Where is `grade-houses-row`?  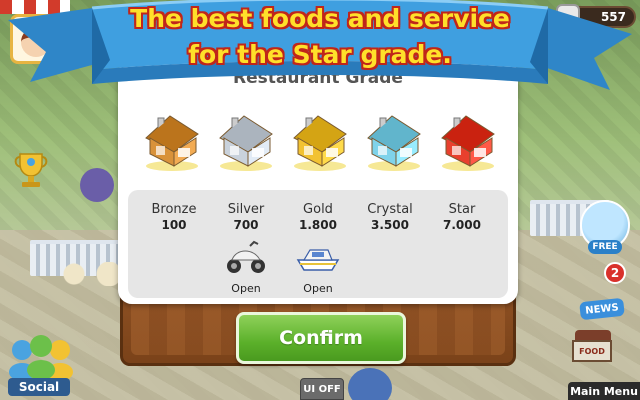
grade-houses-row is located at coordinates (320, 148).